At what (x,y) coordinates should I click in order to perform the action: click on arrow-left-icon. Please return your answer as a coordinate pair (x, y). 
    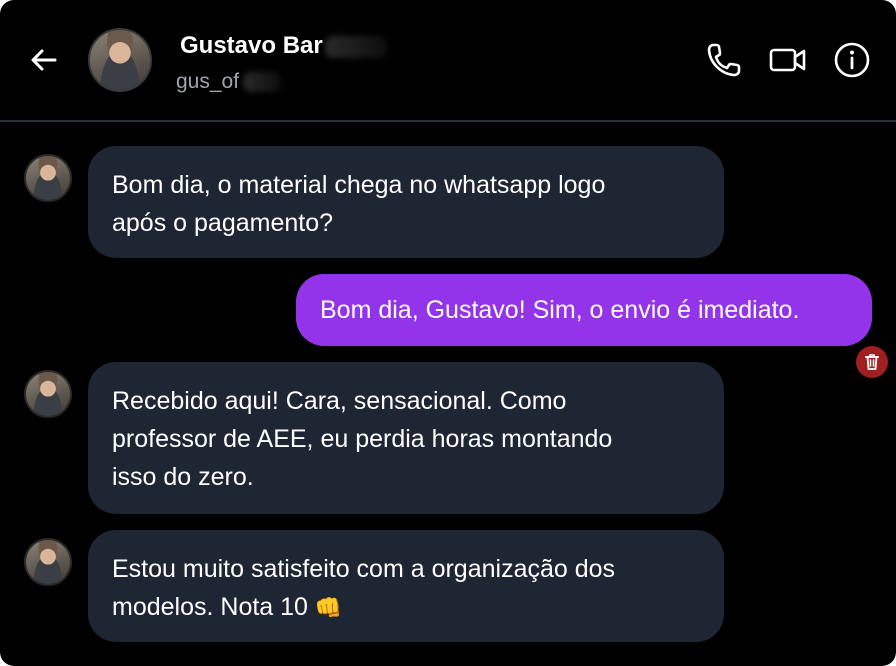
    Looking at the image, I should click on (44, 60).